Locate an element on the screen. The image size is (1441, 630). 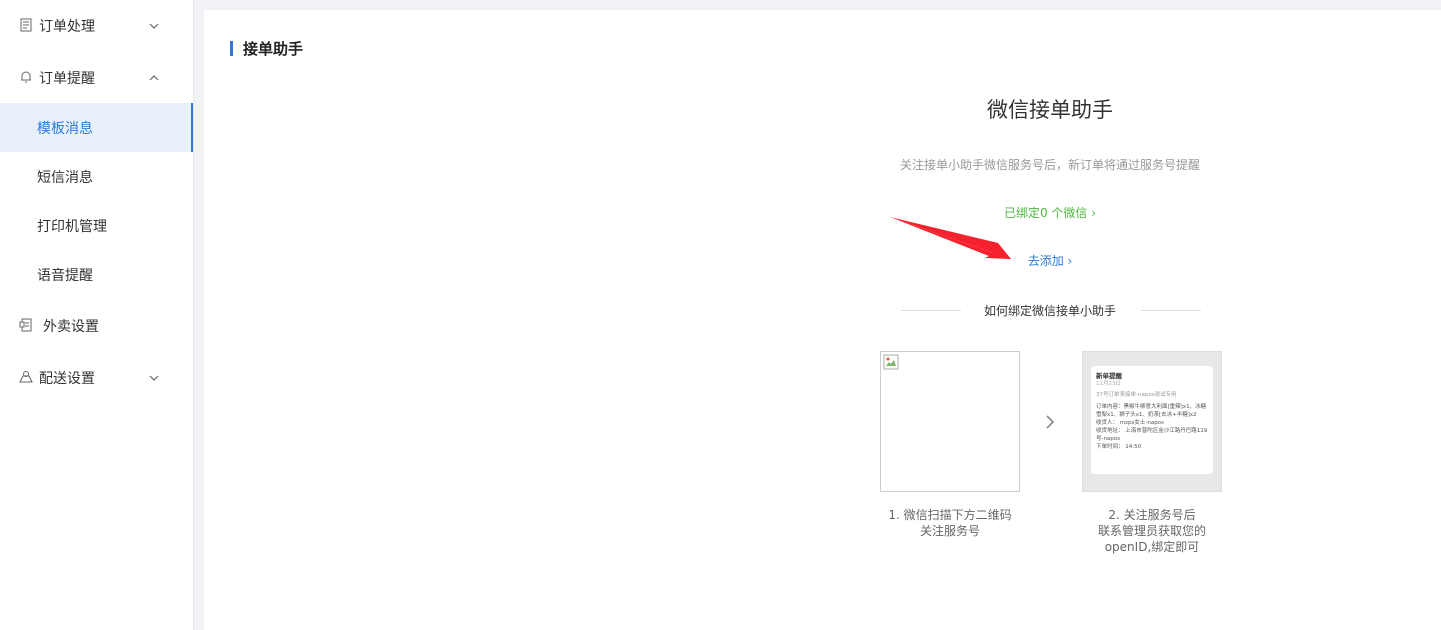
preview-subtitle: 37号订单来接单-napos测试专用 is located at coordinates (1136, 395).